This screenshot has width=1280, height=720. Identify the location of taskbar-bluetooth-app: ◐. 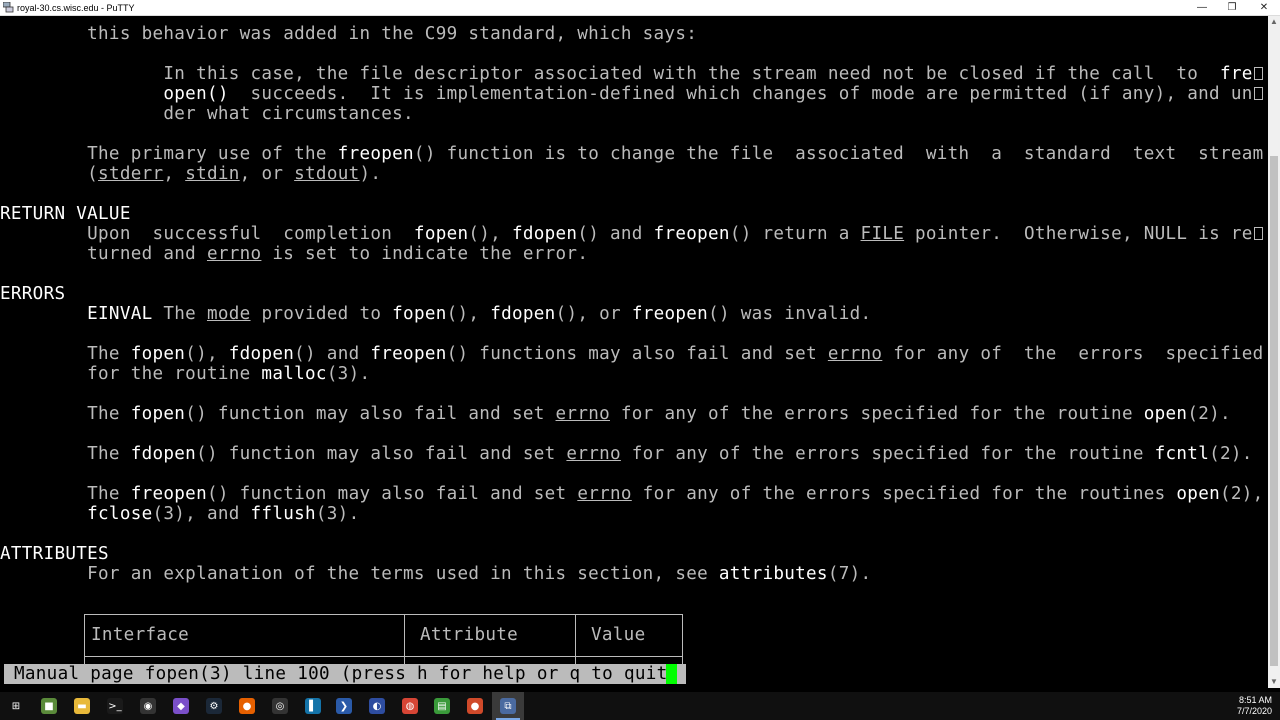
(377, 706).